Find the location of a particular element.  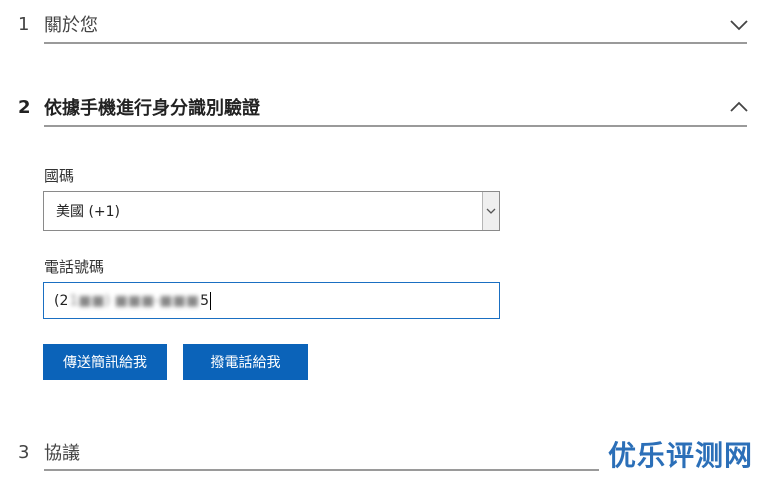

section-2-header: 2 依據手機進行身分識別驗證 is located at coordinates (139, 107).